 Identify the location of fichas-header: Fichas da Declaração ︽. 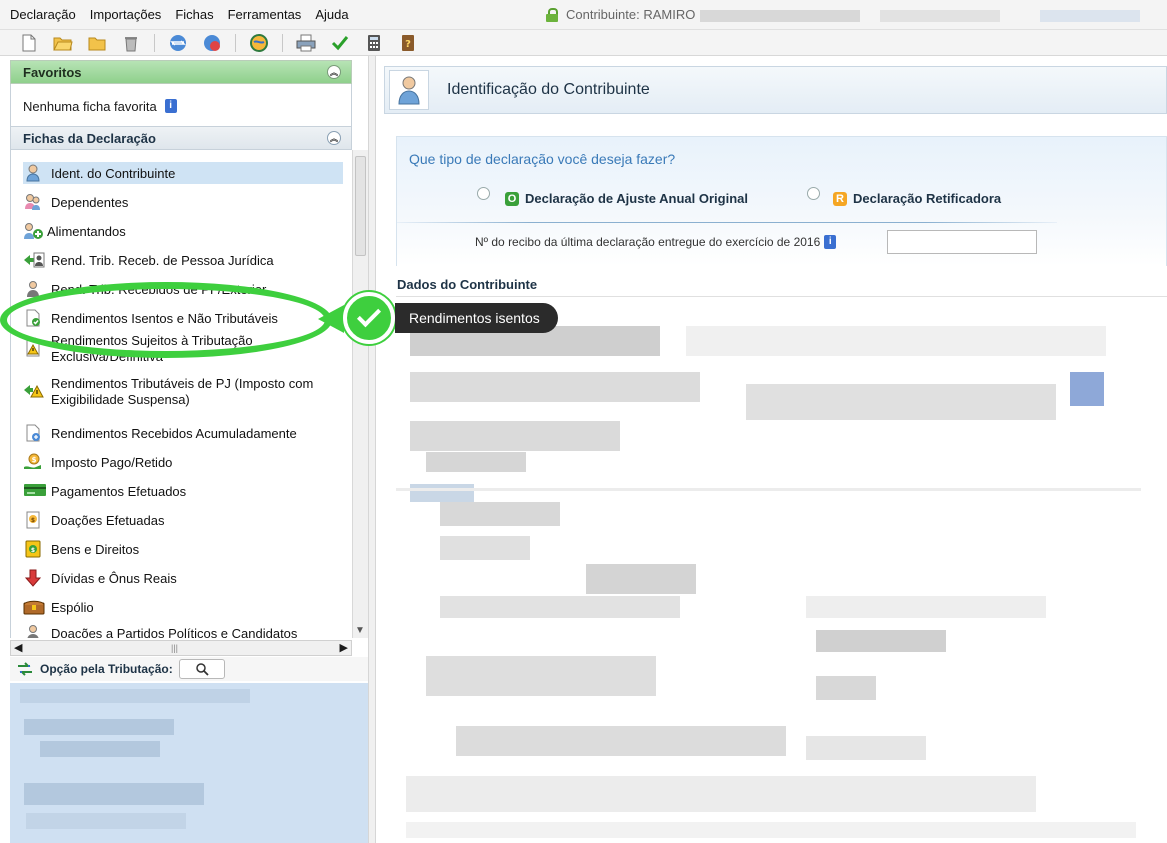
(181, 138).